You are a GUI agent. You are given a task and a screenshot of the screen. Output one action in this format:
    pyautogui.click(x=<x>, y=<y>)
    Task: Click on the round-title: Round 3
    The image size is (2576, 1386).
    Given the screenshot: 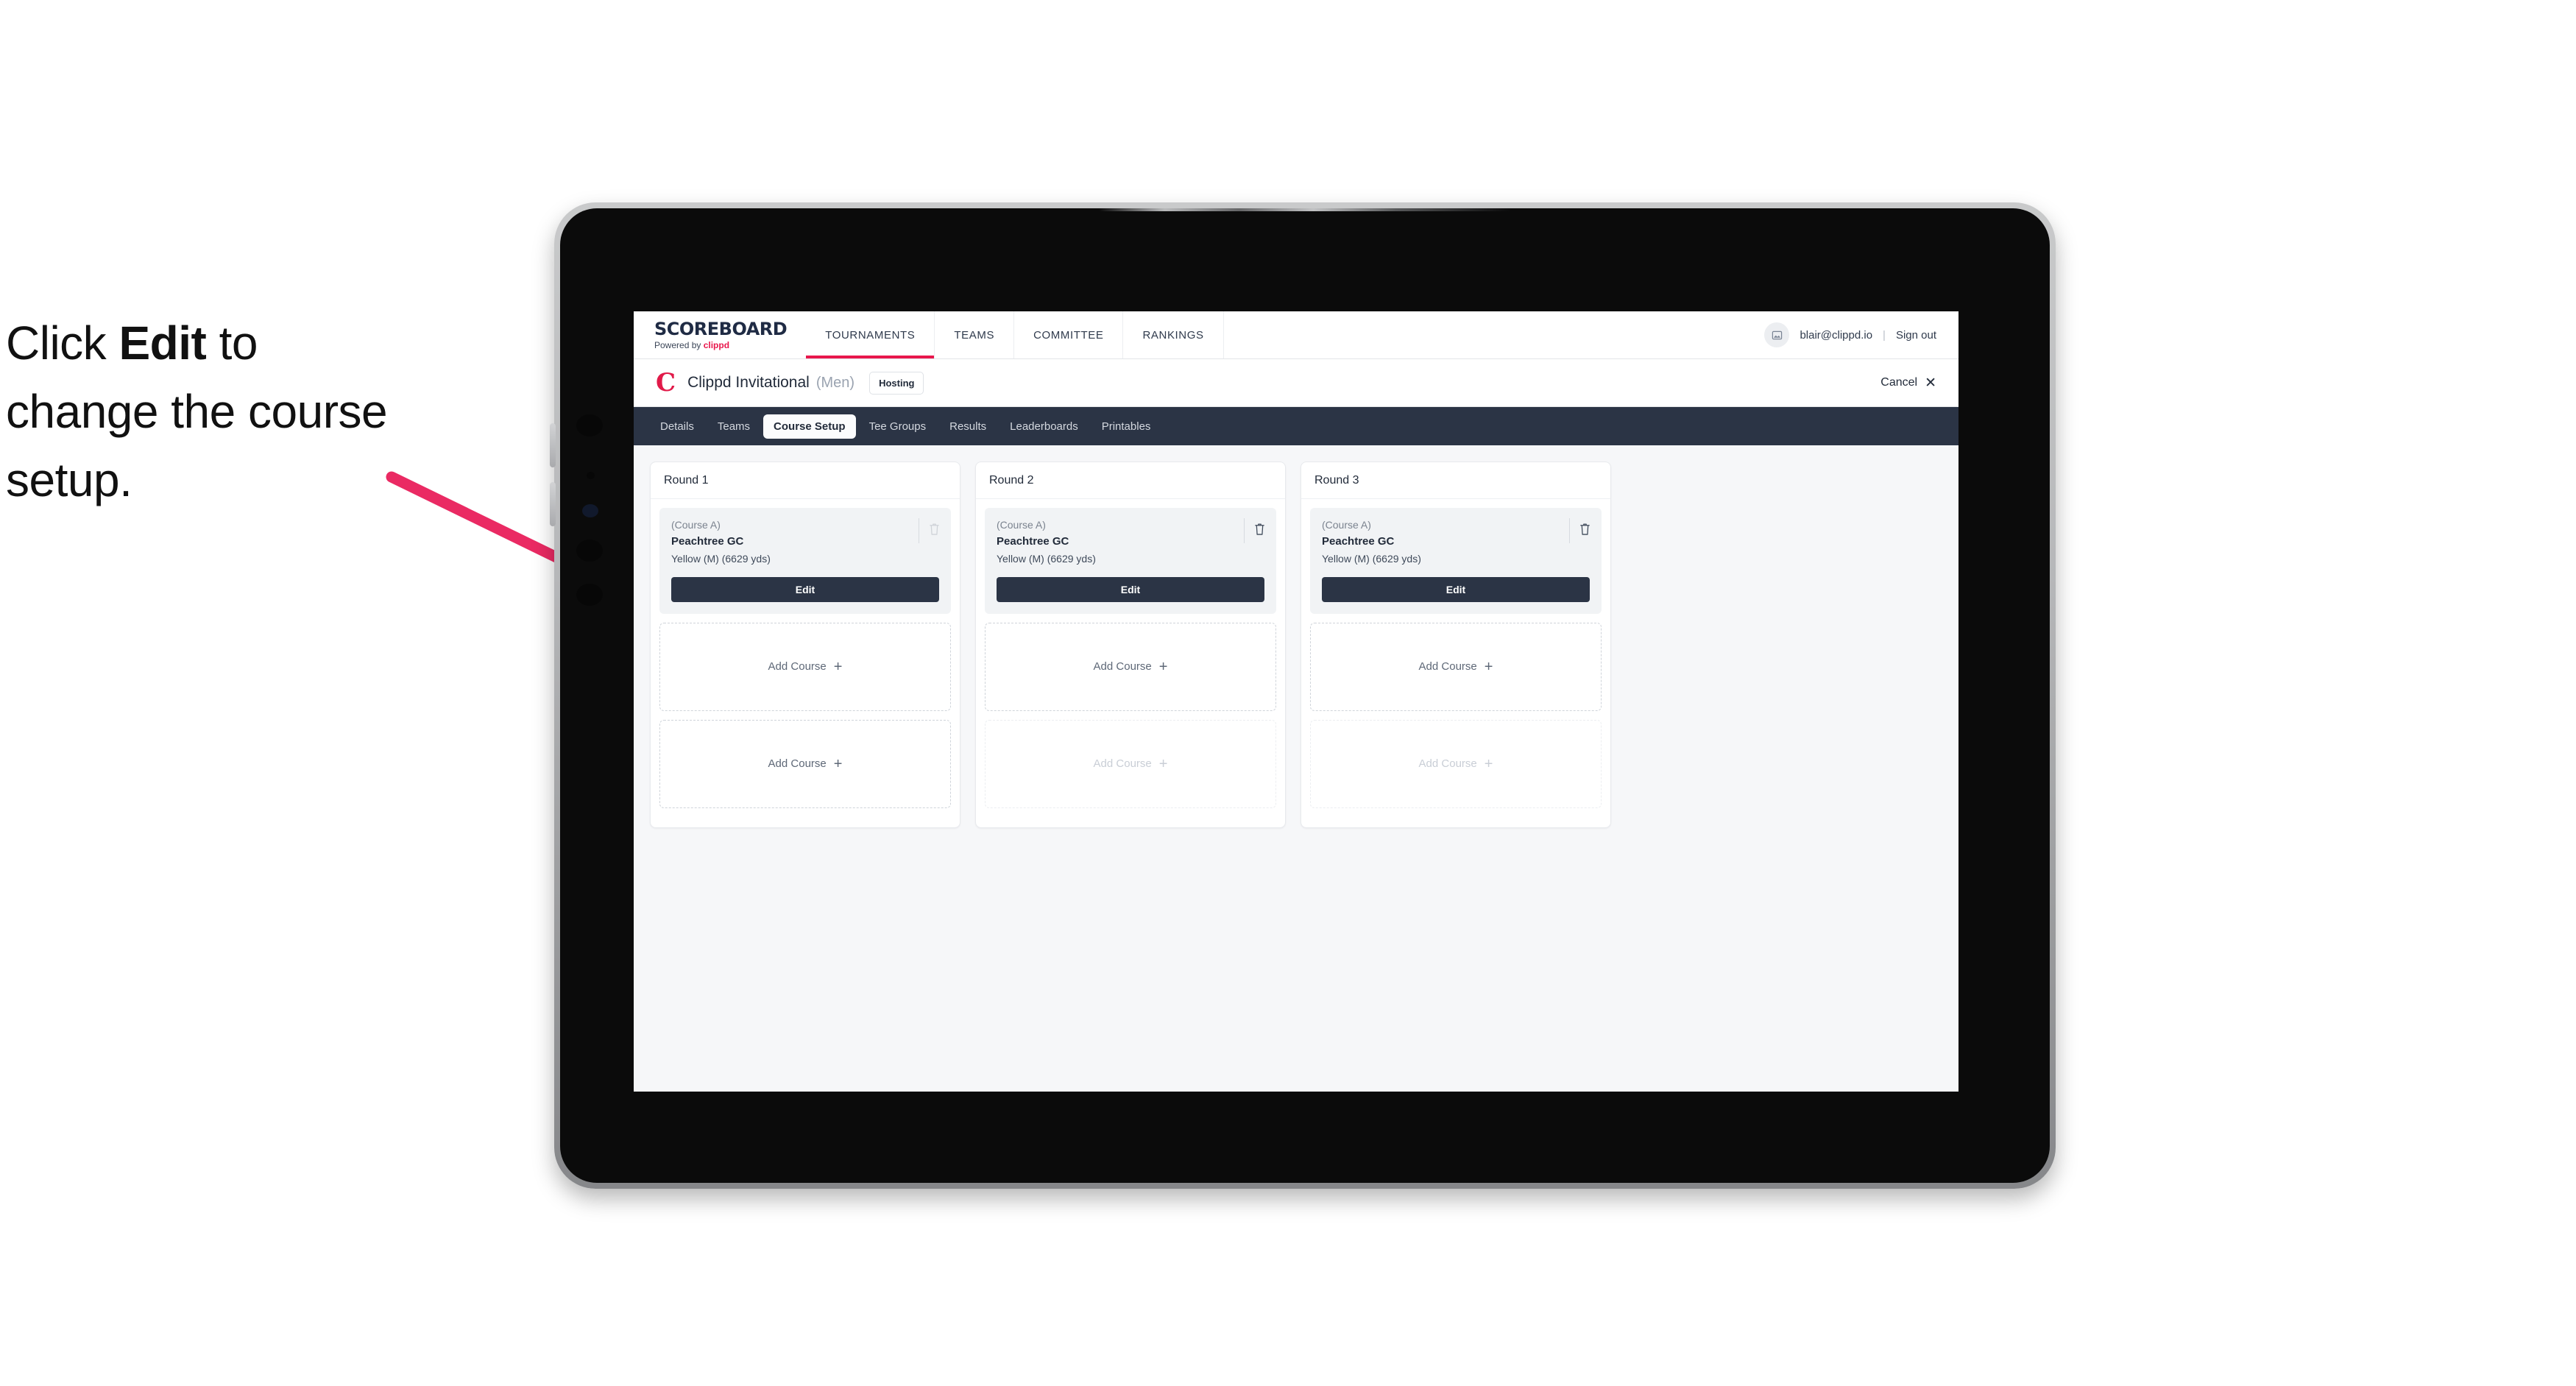 What is the action you would take?
    pyautogui.click(x=1455, y=481)
    